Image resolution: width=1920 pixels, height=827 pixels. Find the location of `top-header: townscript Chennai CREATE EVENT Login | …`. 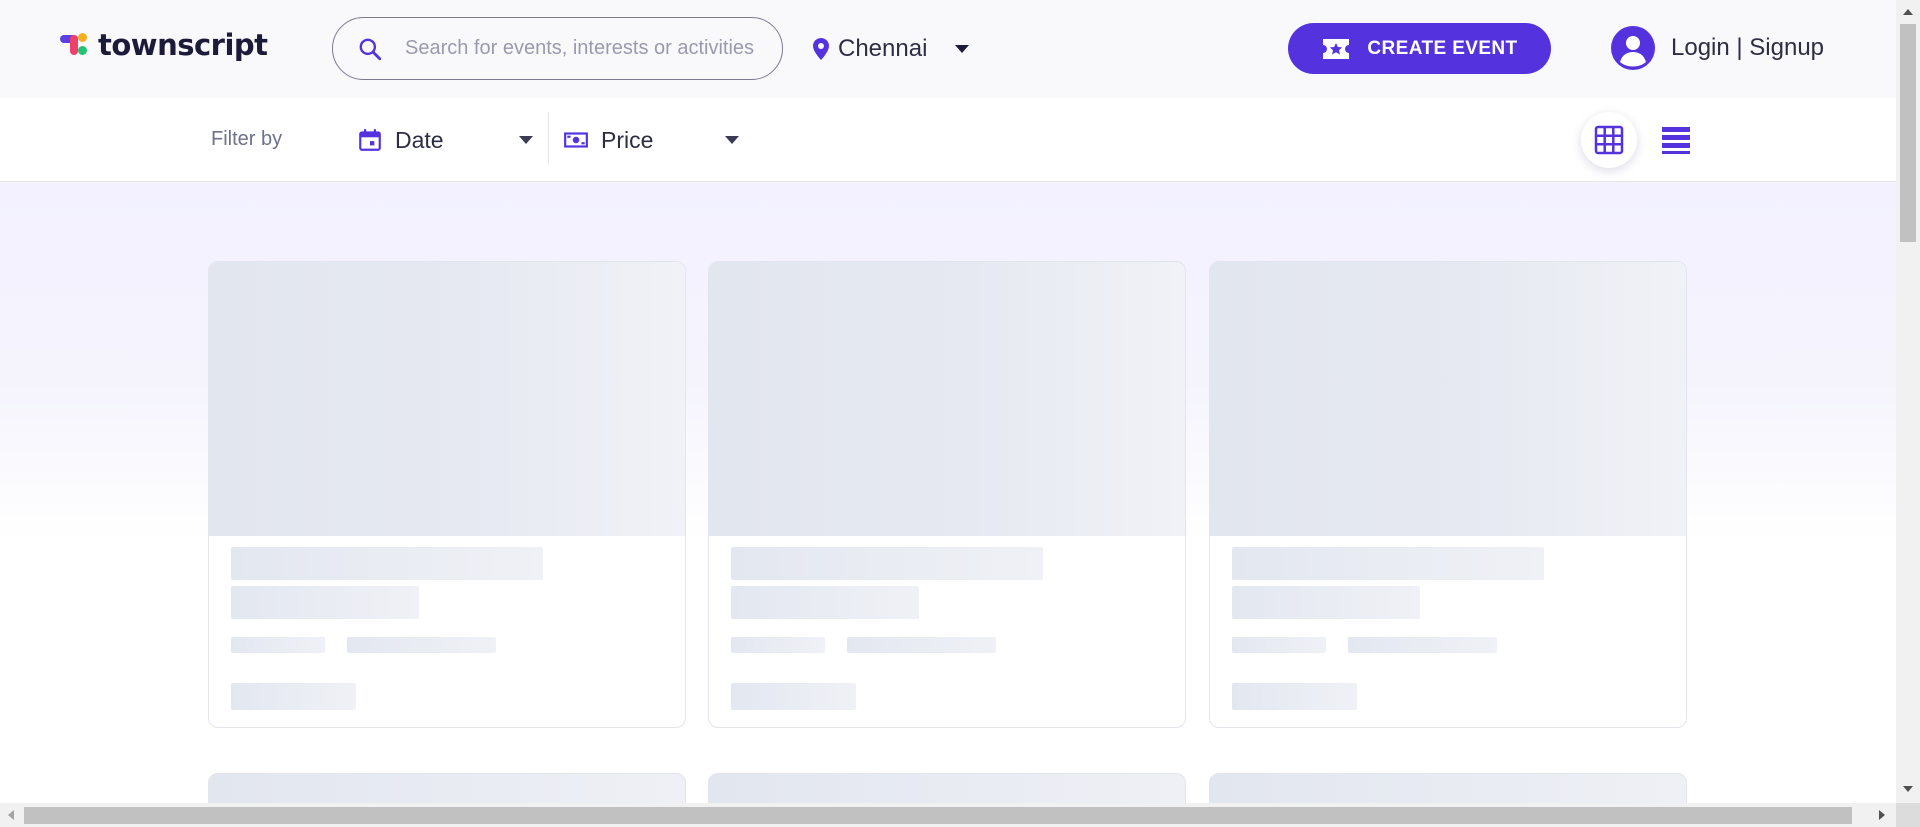

top-header: townscript Chennai CREATE EVENT Login | … is located at coordinates (948, 49).